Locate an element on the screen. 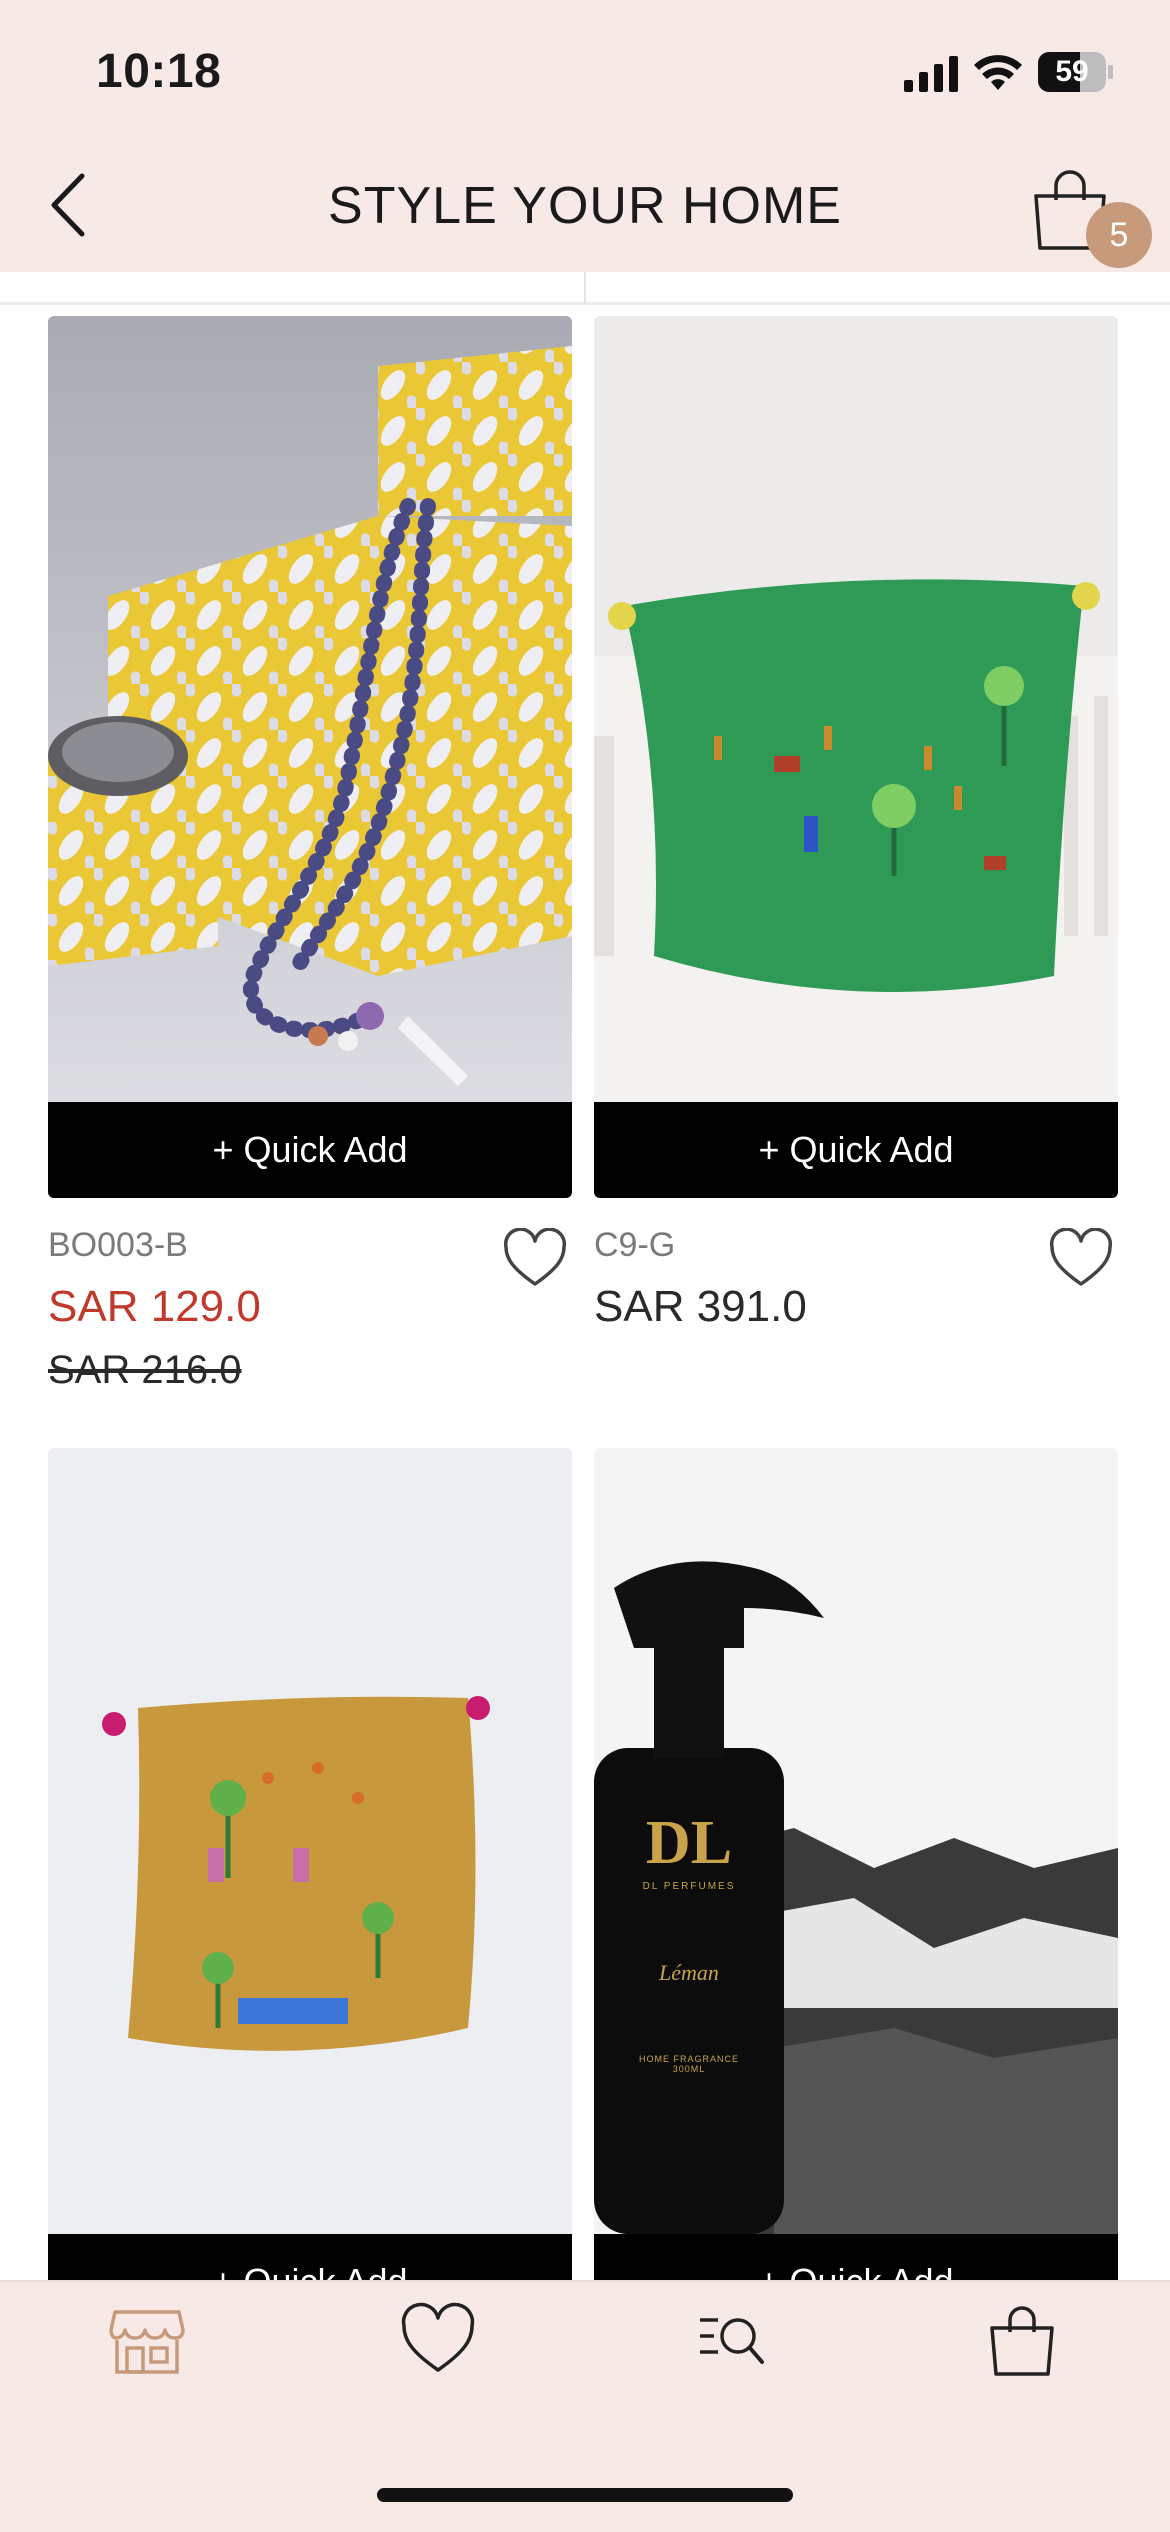 The width and height of the screenshot is (1170, 2532). perfume-type: HOME FRAGRANCE is located at coordinates (688, 2059).